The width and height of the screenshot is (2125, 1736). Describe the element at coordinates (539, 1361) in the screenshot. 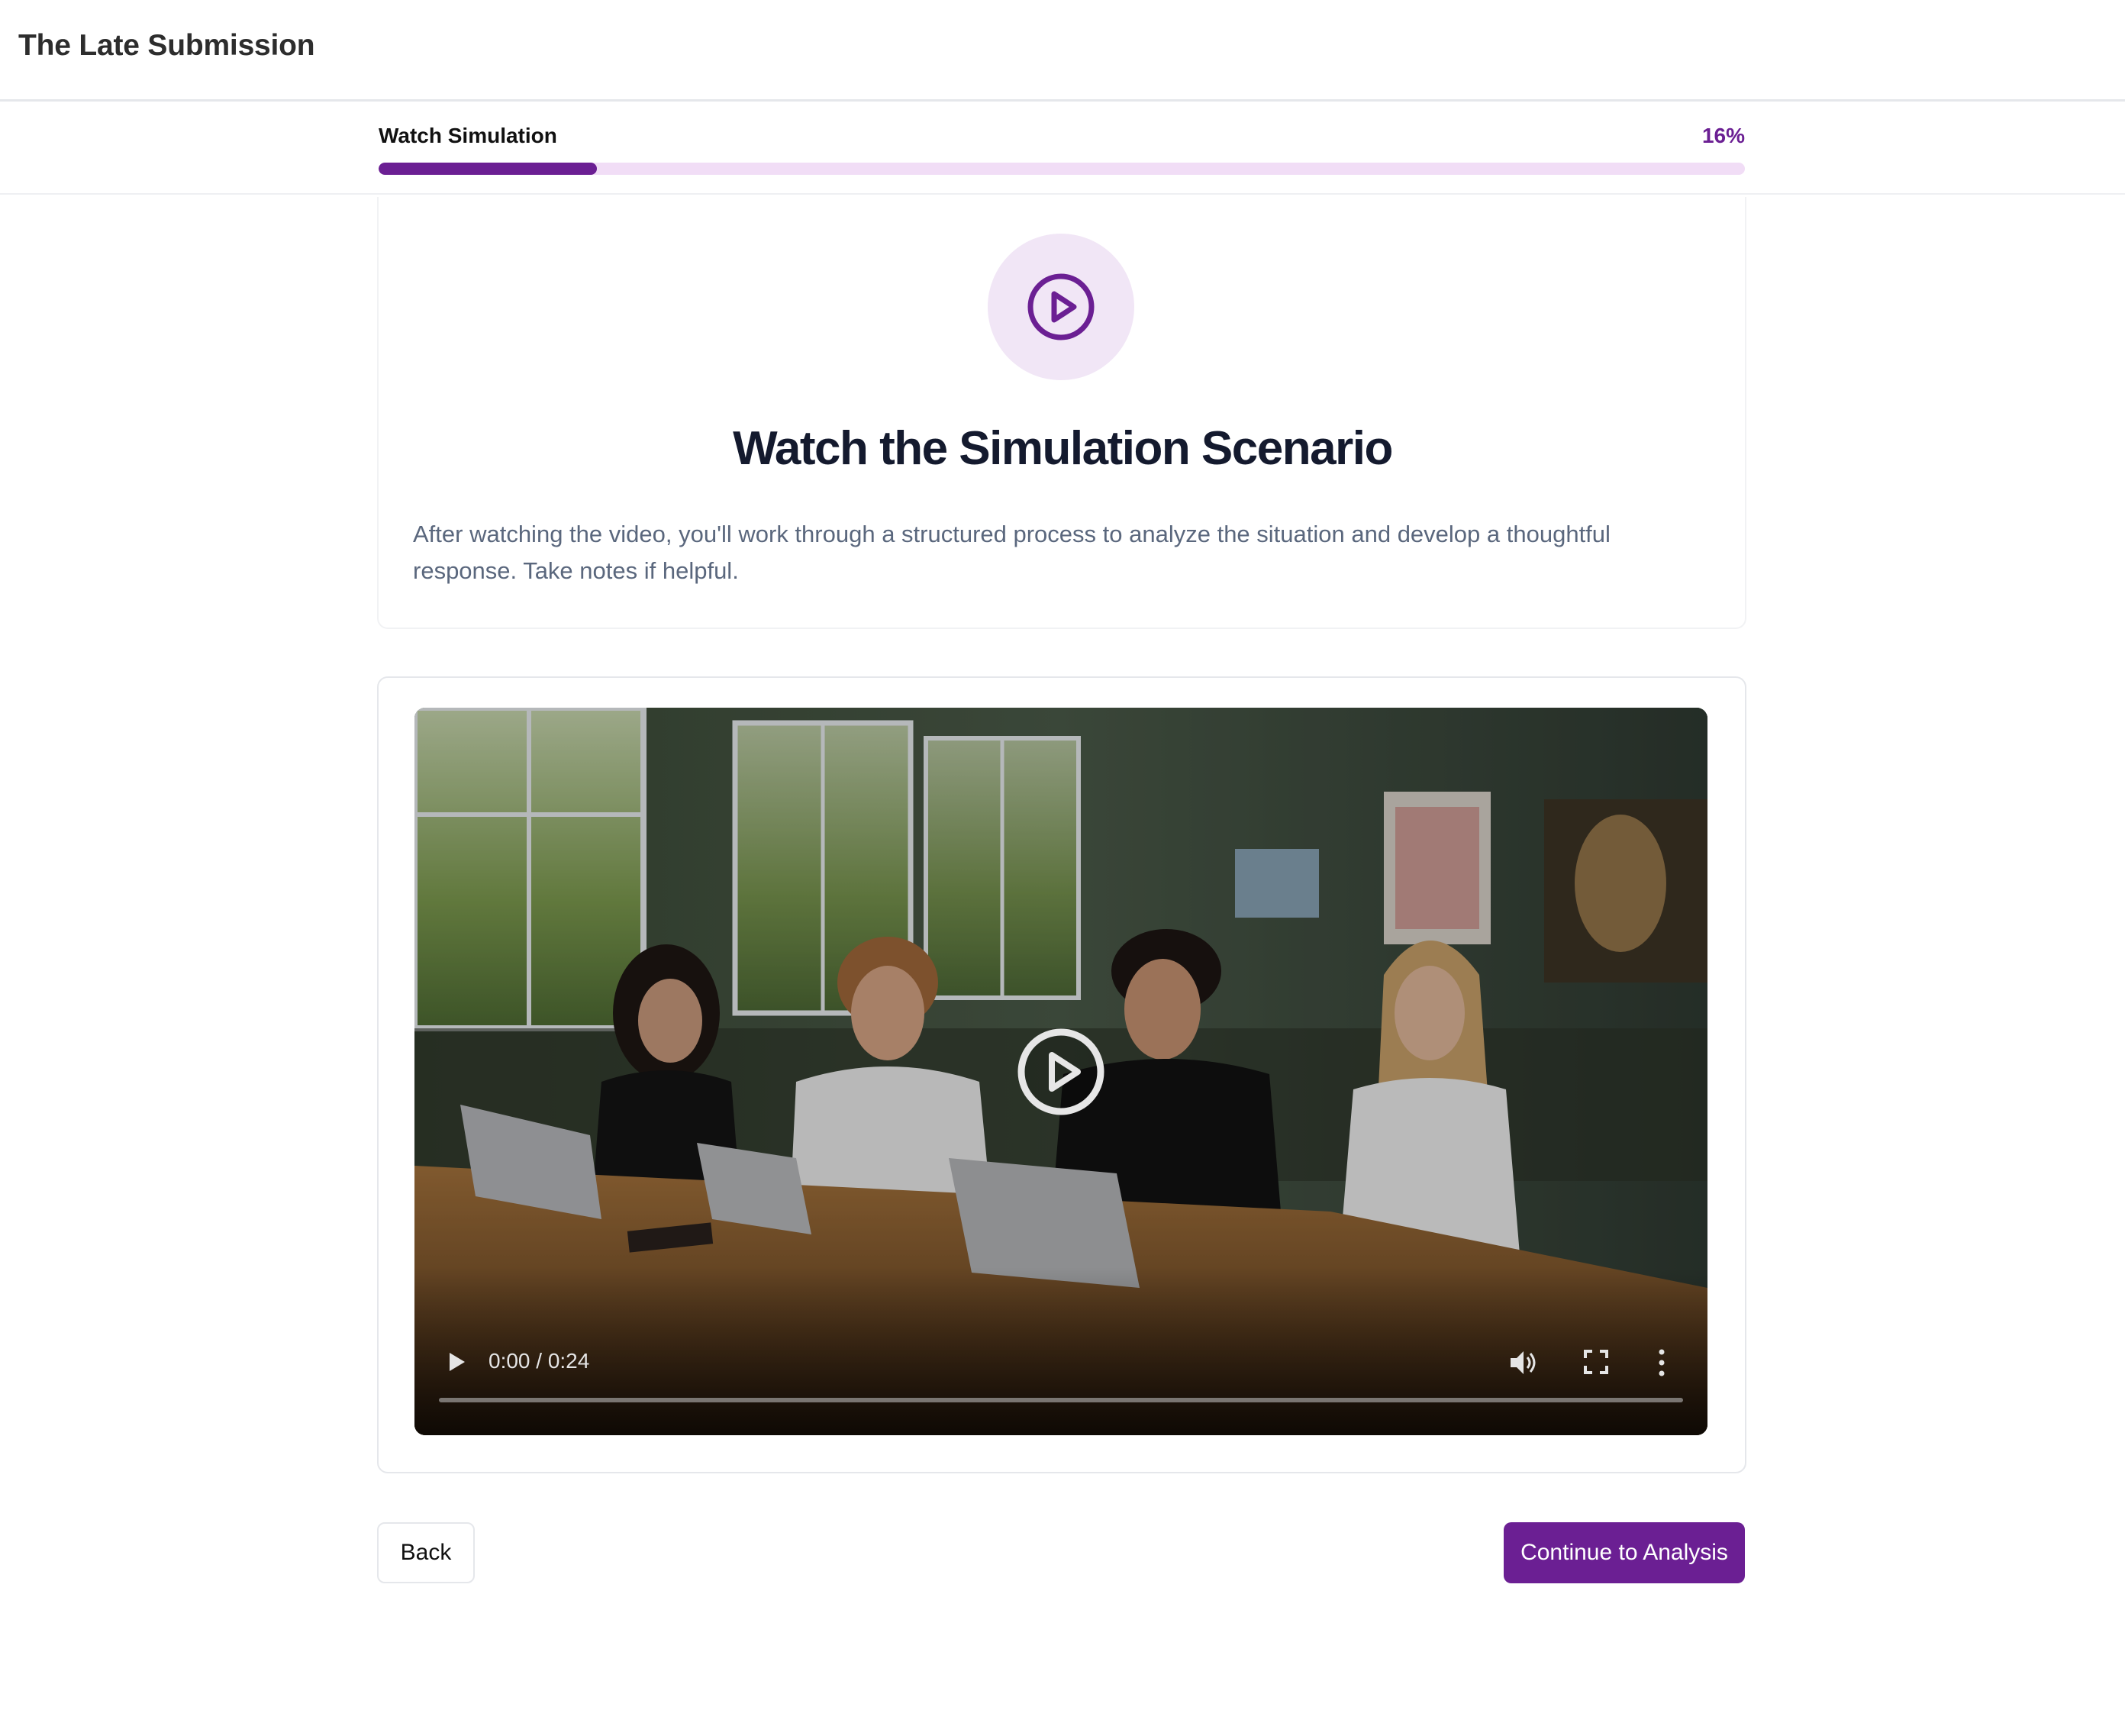

I see `video-time-display: 0:00 / 0:24` at that location.